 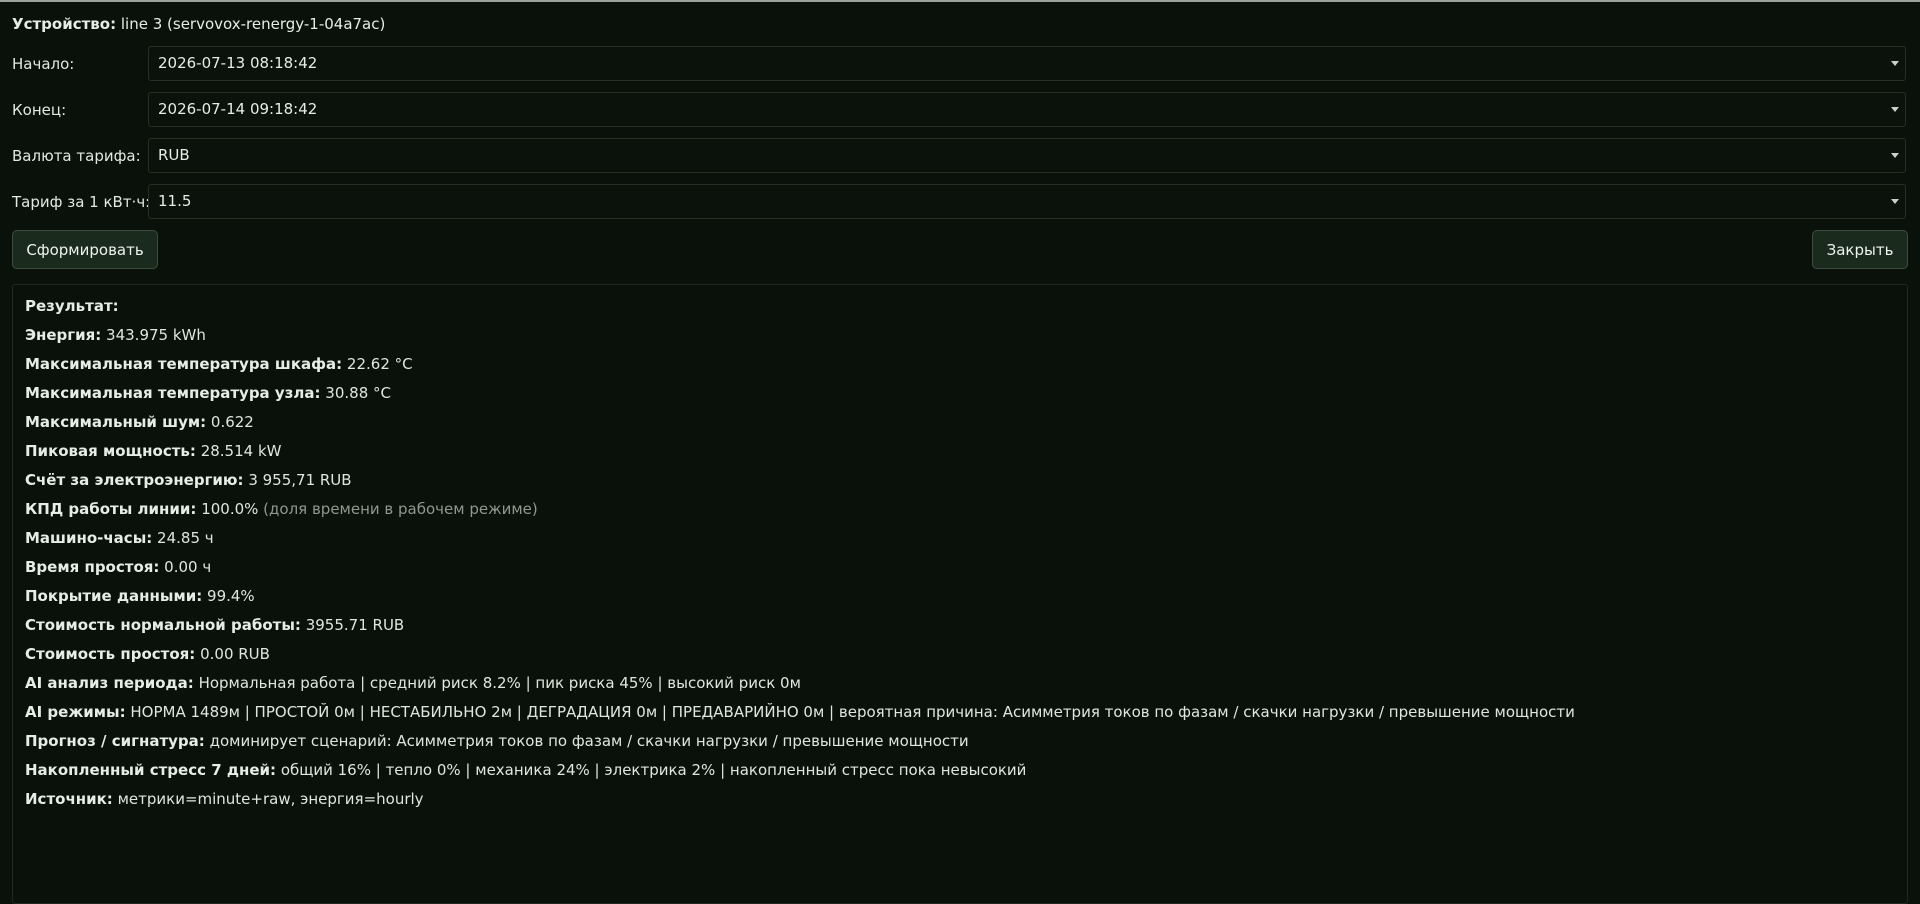 I want to click on result-line-coverage: Покрытие данными: 99.4%, so click(x=140, y=596).